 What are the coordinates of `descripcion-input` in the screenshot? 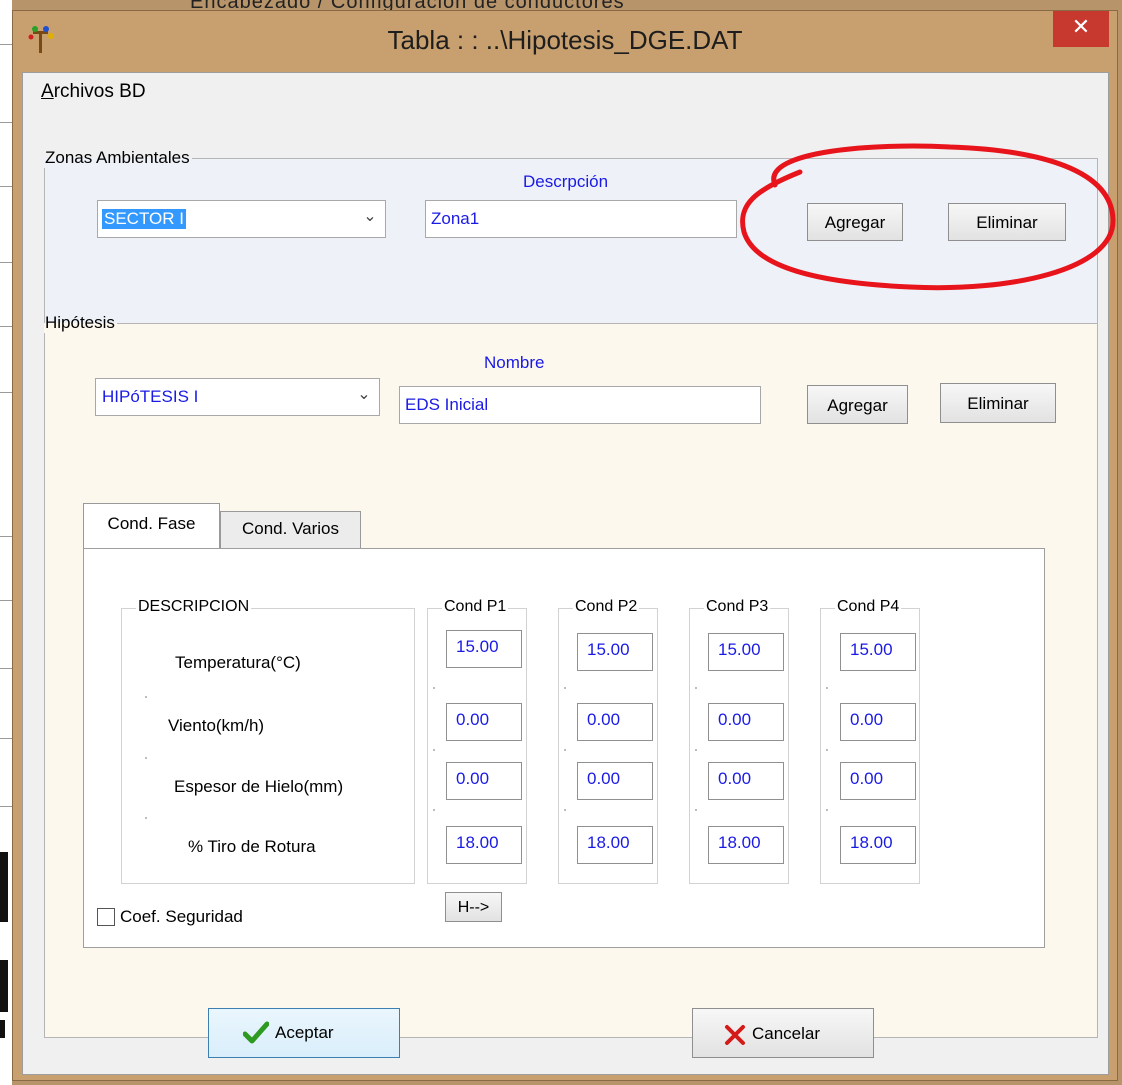 It's located at (581, 219).